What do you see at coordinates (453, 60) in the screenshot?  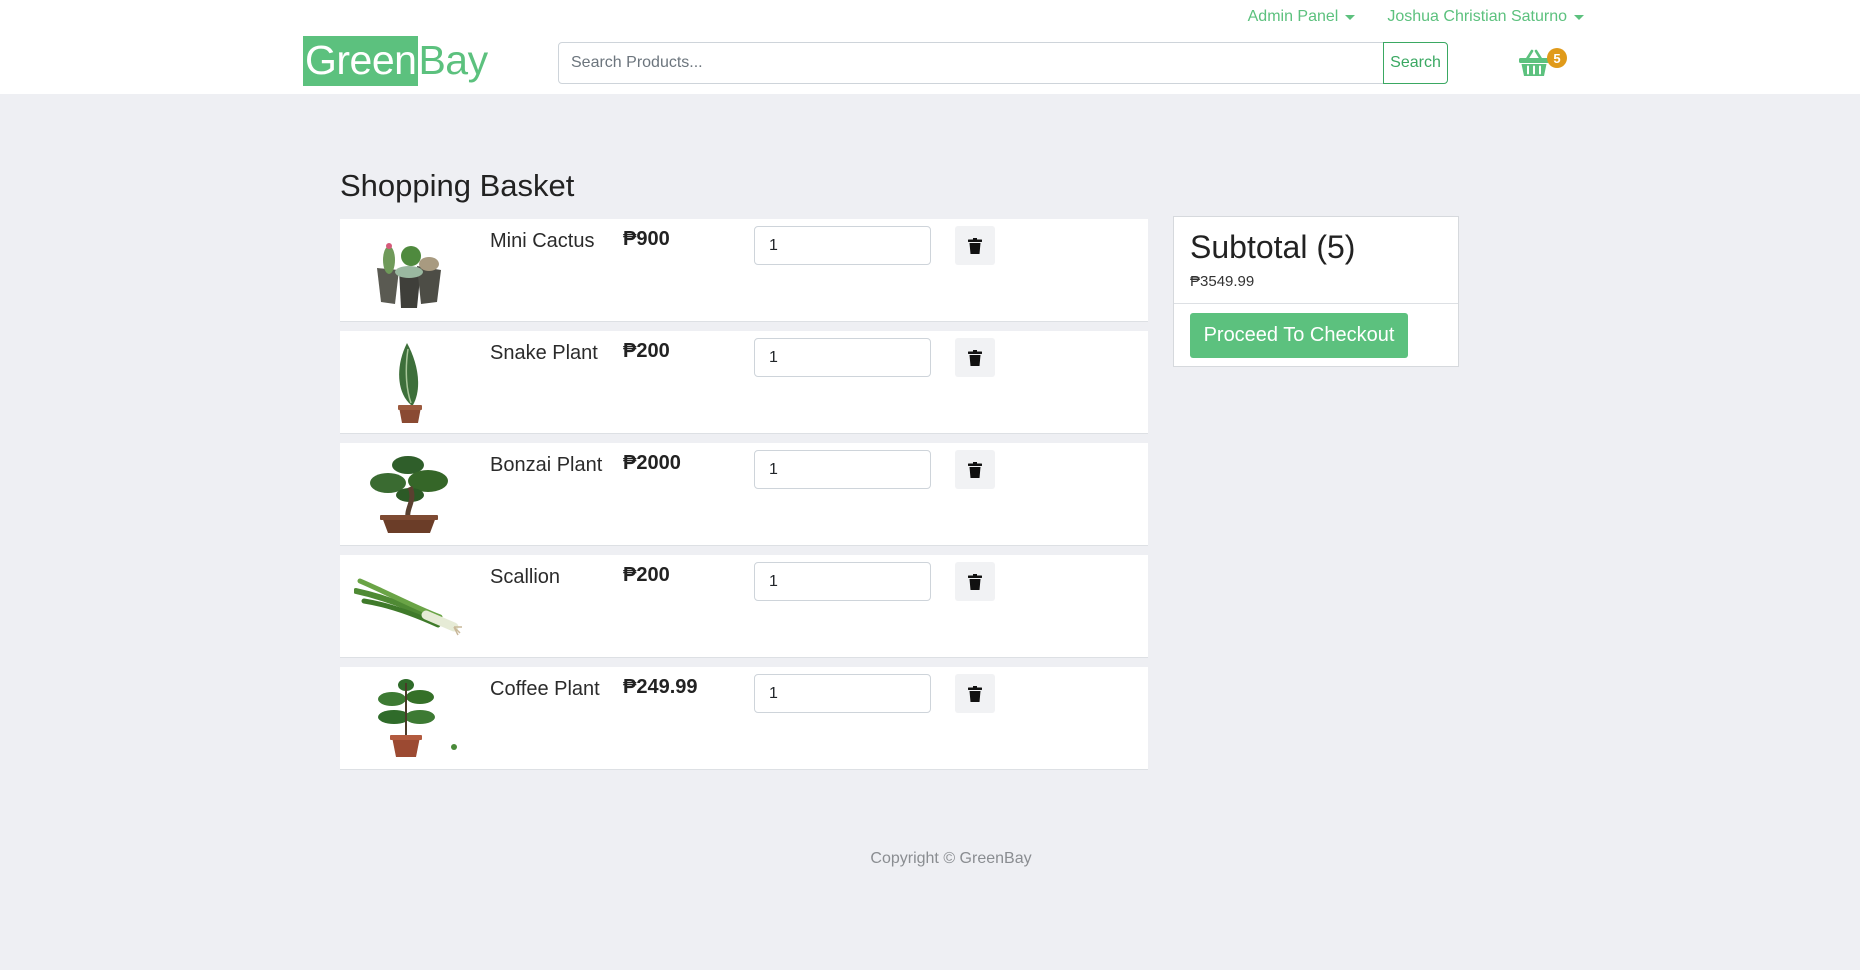 I see `logo-bay: Bay` at bounding box center [453, 60].